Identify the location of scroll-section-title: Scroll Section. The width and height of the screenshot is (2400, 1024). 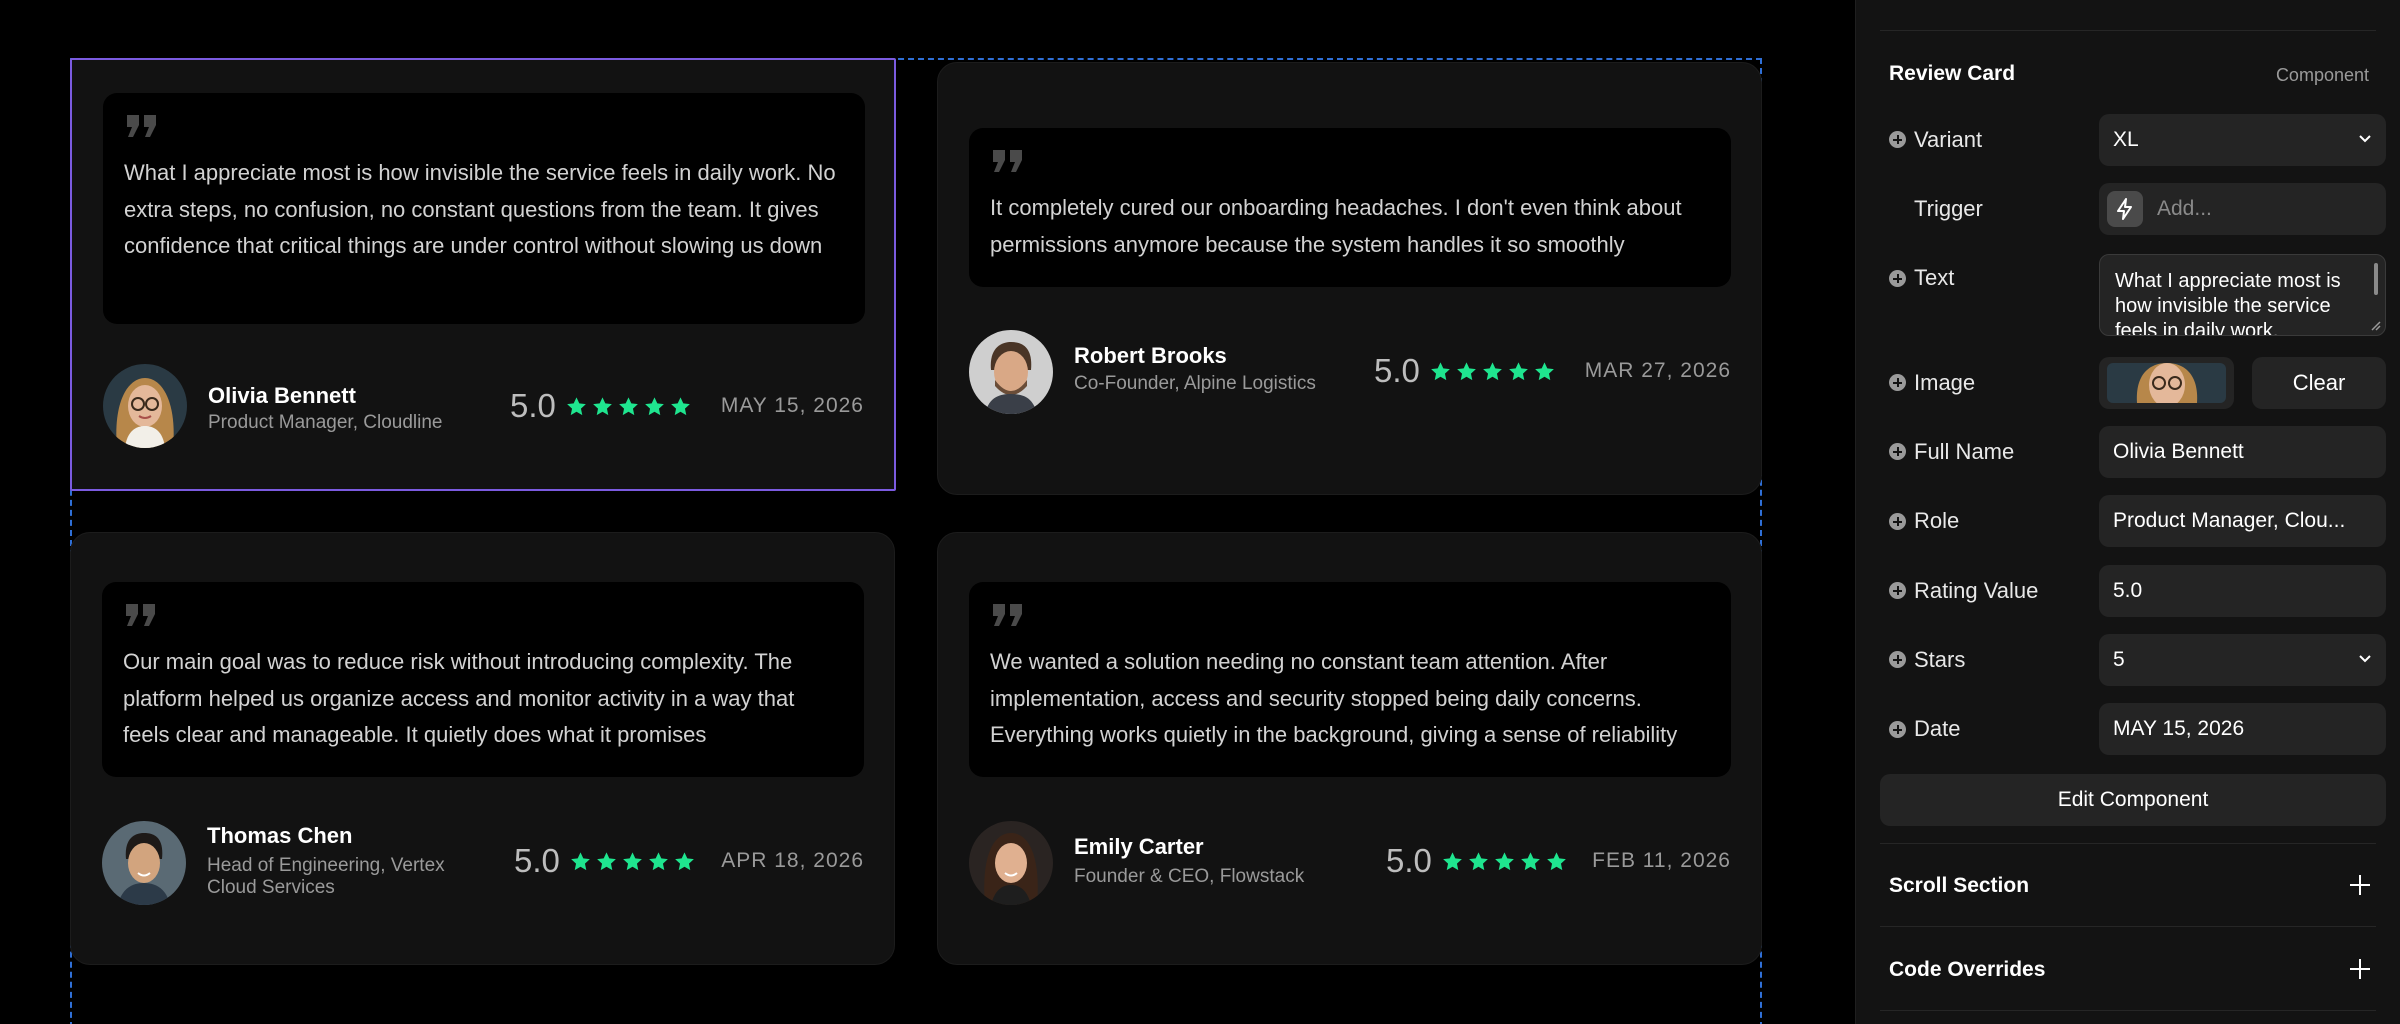
(1959, 886).